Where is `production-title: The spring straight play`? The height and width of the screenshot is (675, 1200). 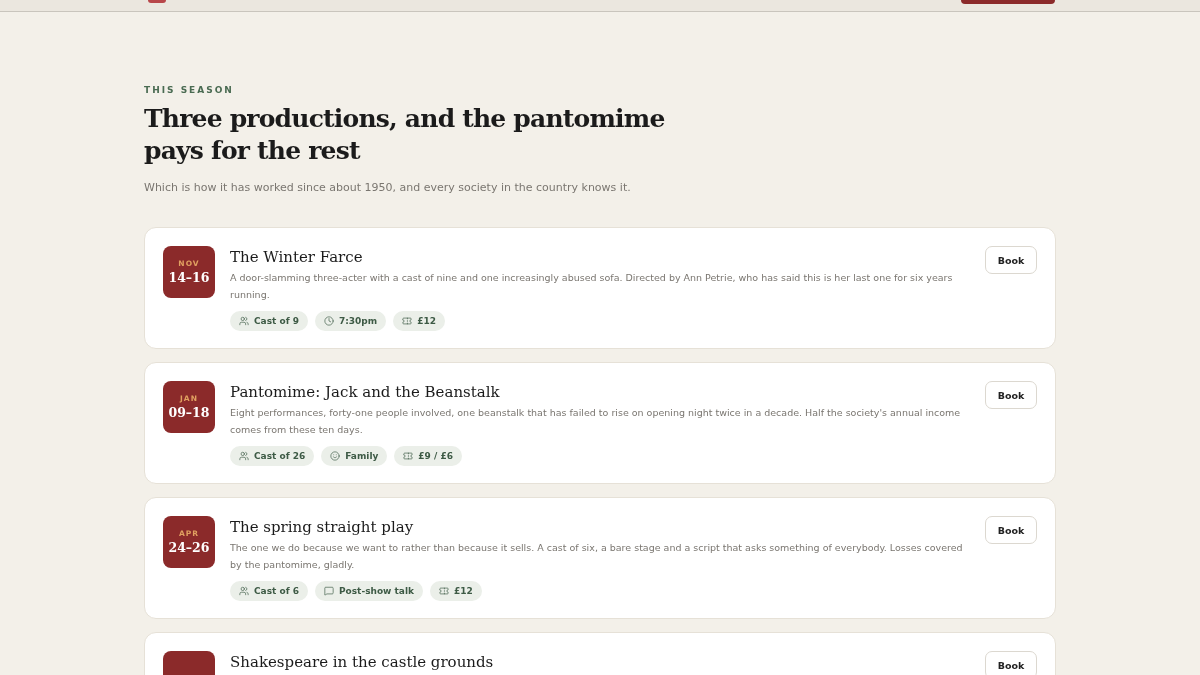
production-title: The spring straight play is located at coordinates (322, 527).